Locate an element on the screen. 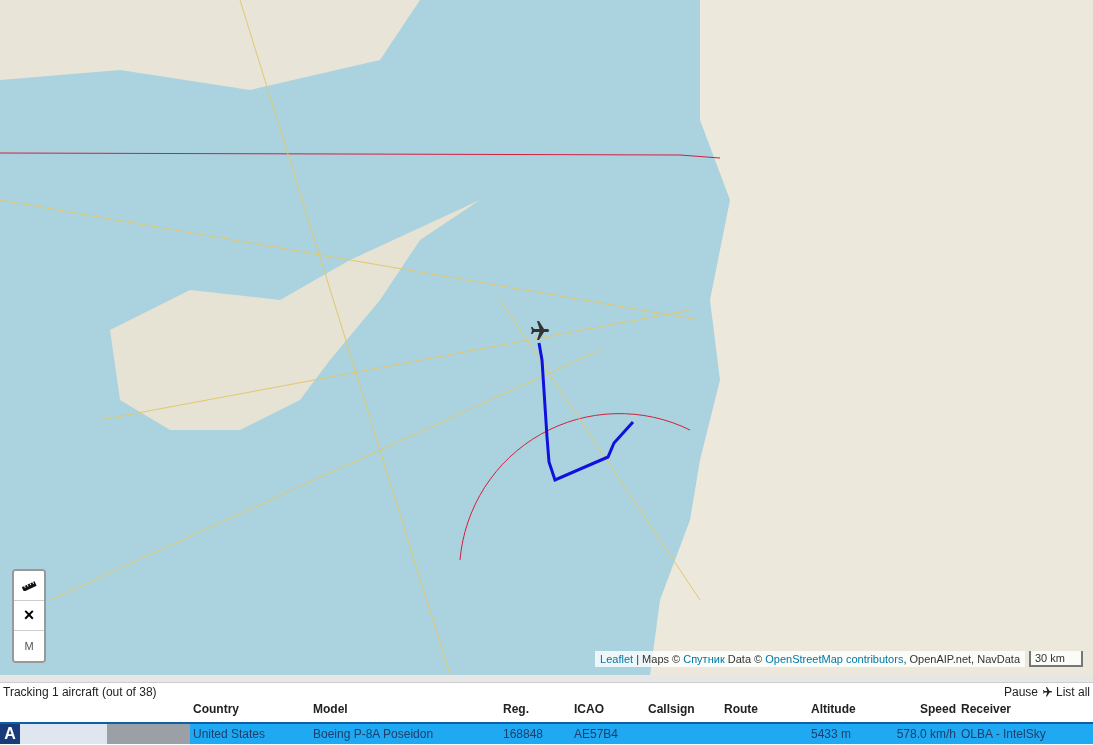 This screenshot has height=745, width=1093. table-cell-text: 168848 is located at coordinates (524, 734).